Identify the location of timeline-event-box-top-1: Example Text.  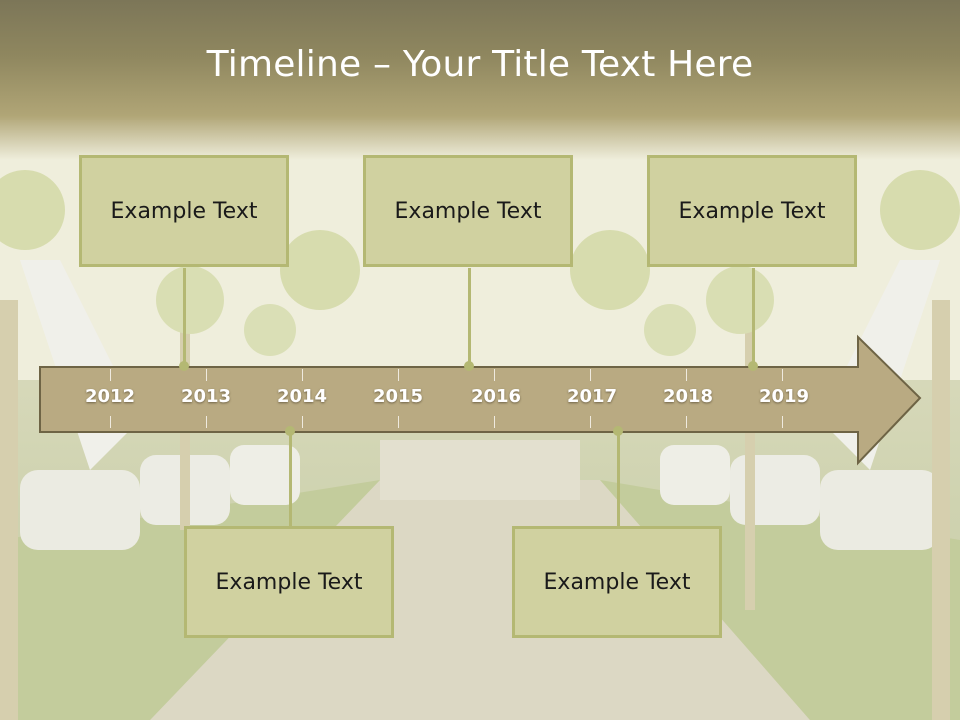
(184, 211).